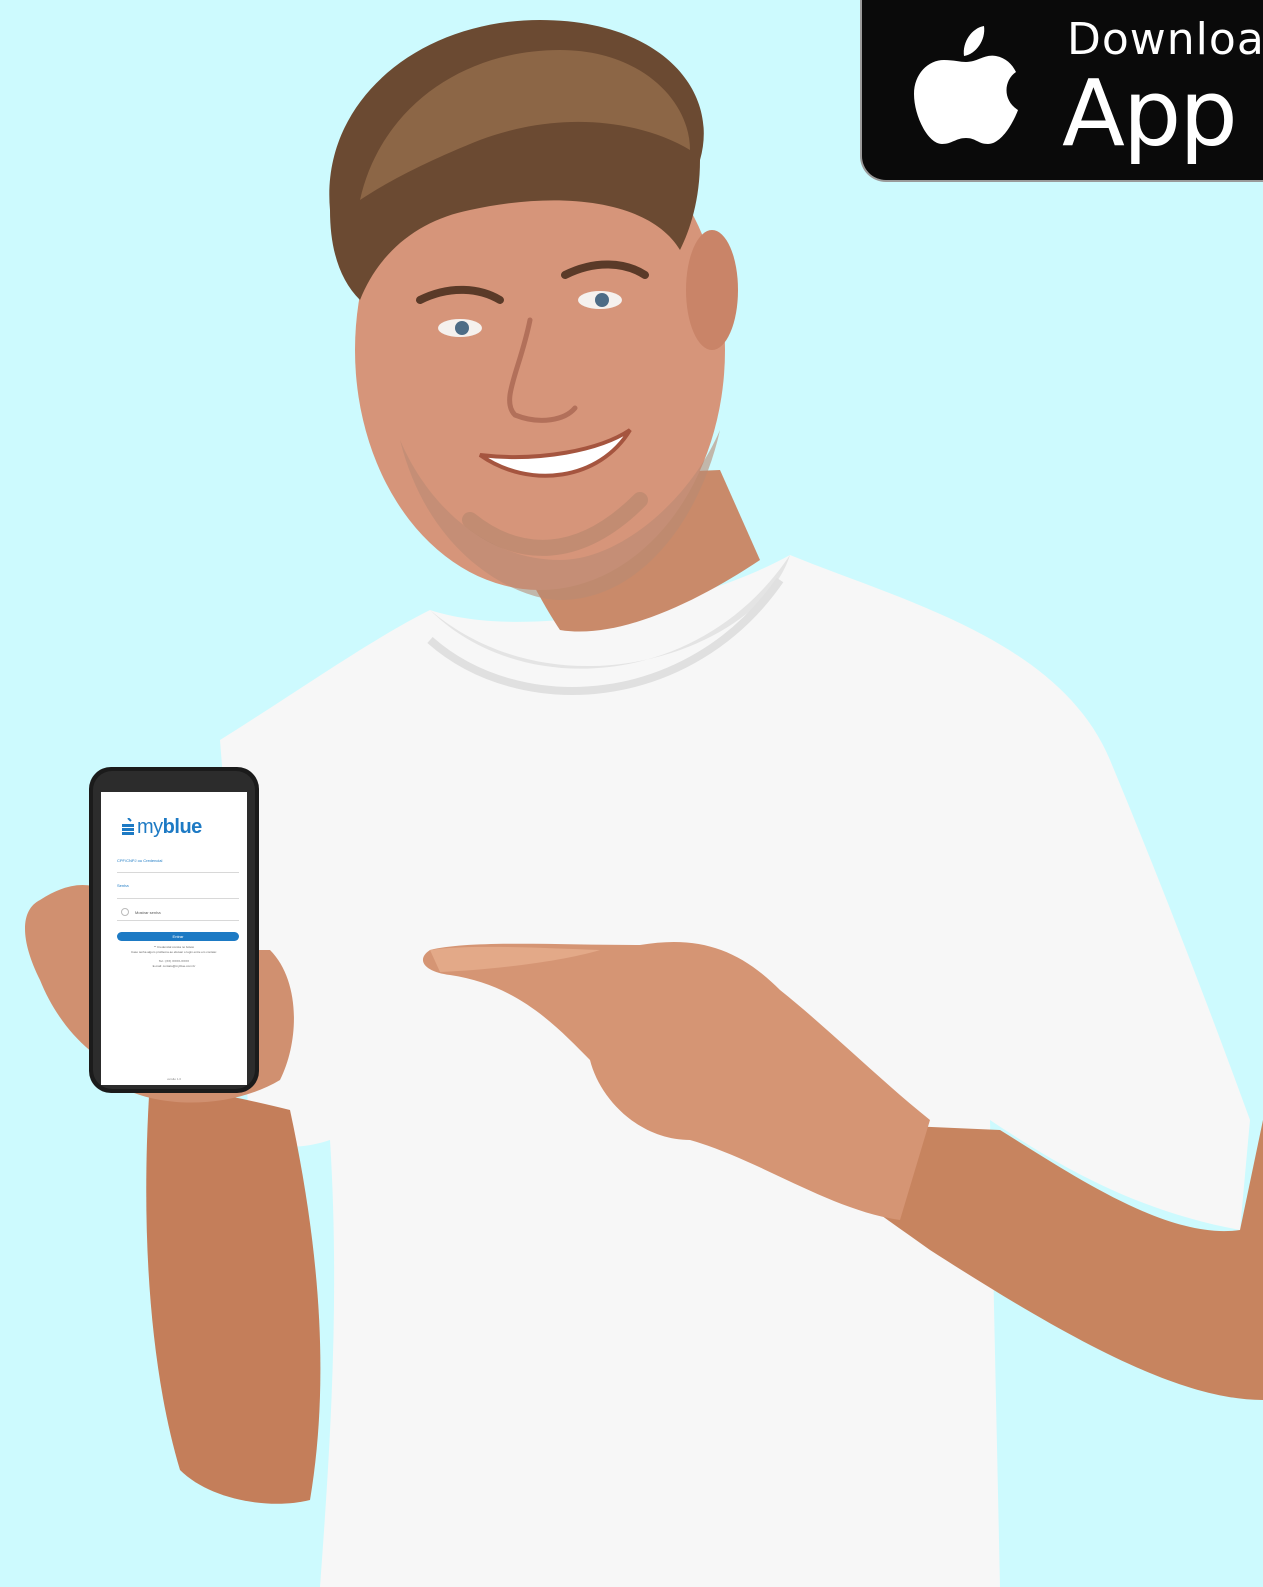 This screenshot has height=1587, width=1263. I want to click on password-field-label: Senha, so click(123, 885).